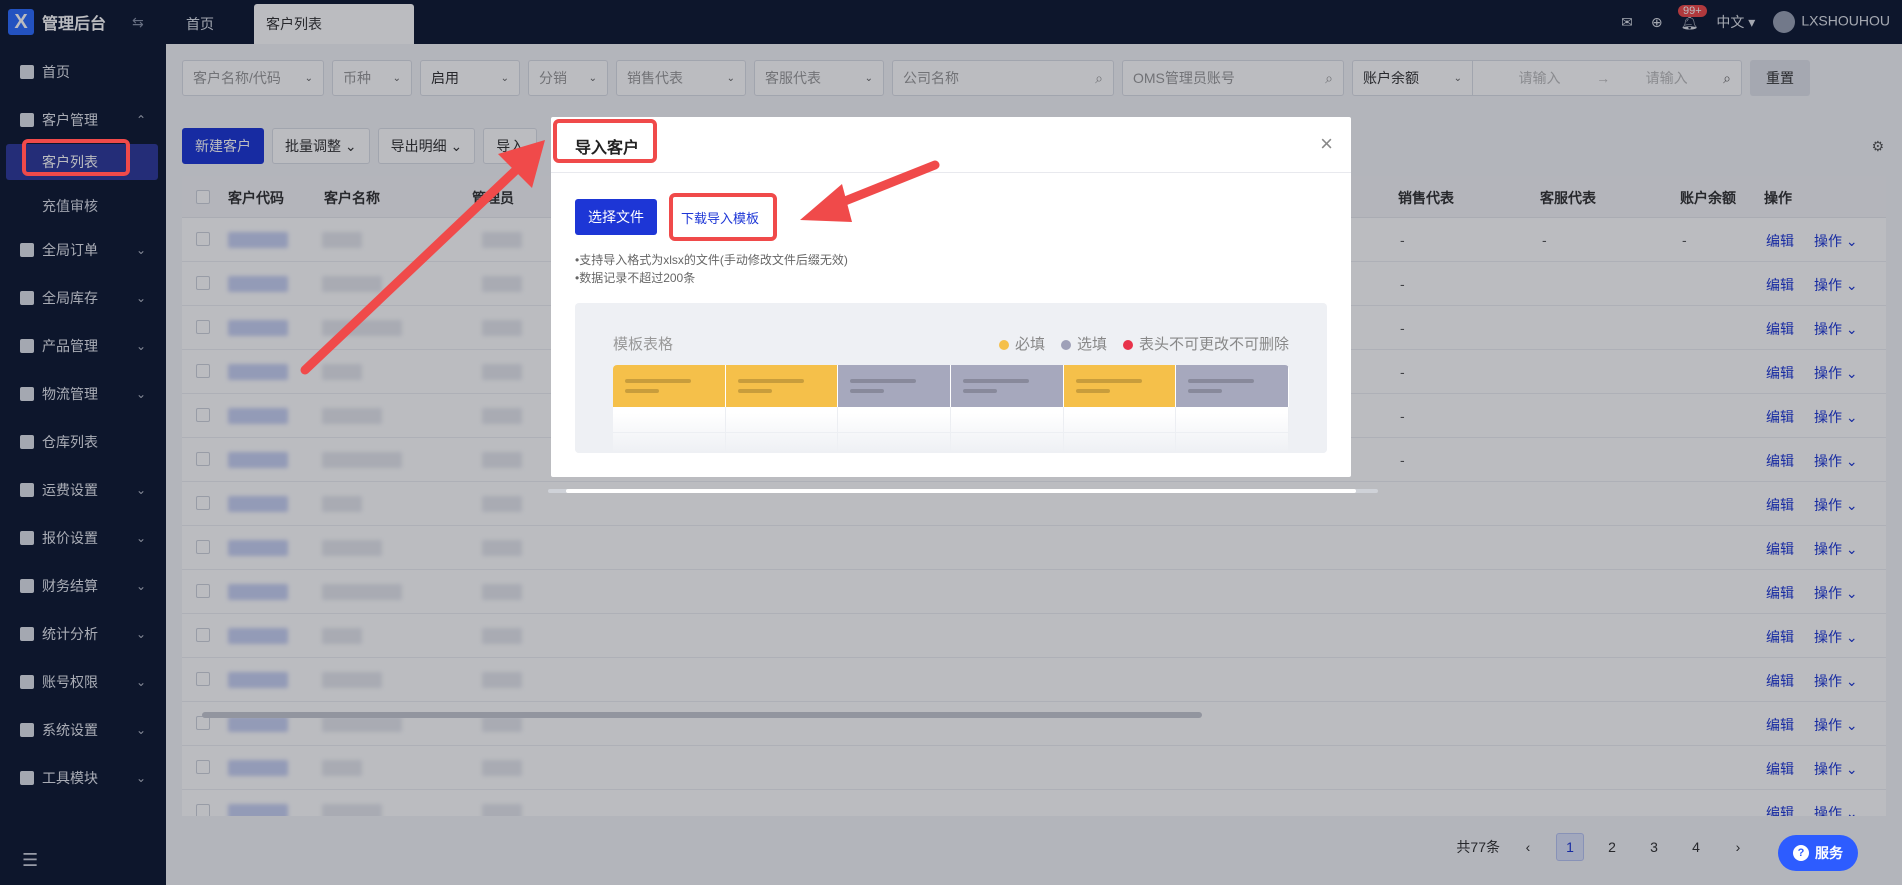 This screenshot has height=885, width=1902. I want to click on required-dot-icon, so click(1003, 345).